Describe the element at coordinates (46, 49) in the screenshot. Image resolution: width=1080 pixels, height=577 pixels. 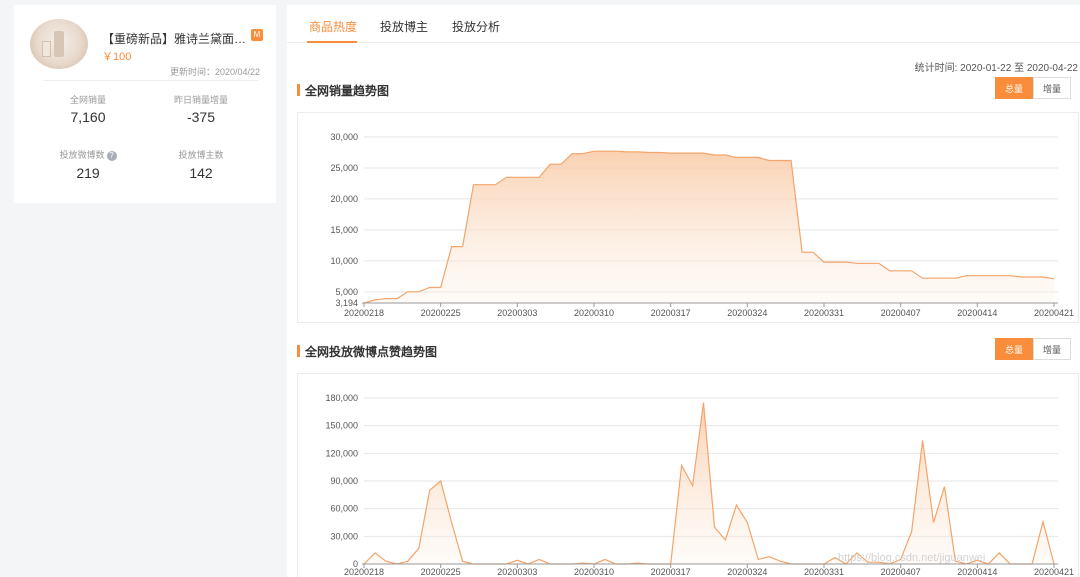
I see `product-box-shape` at that location.